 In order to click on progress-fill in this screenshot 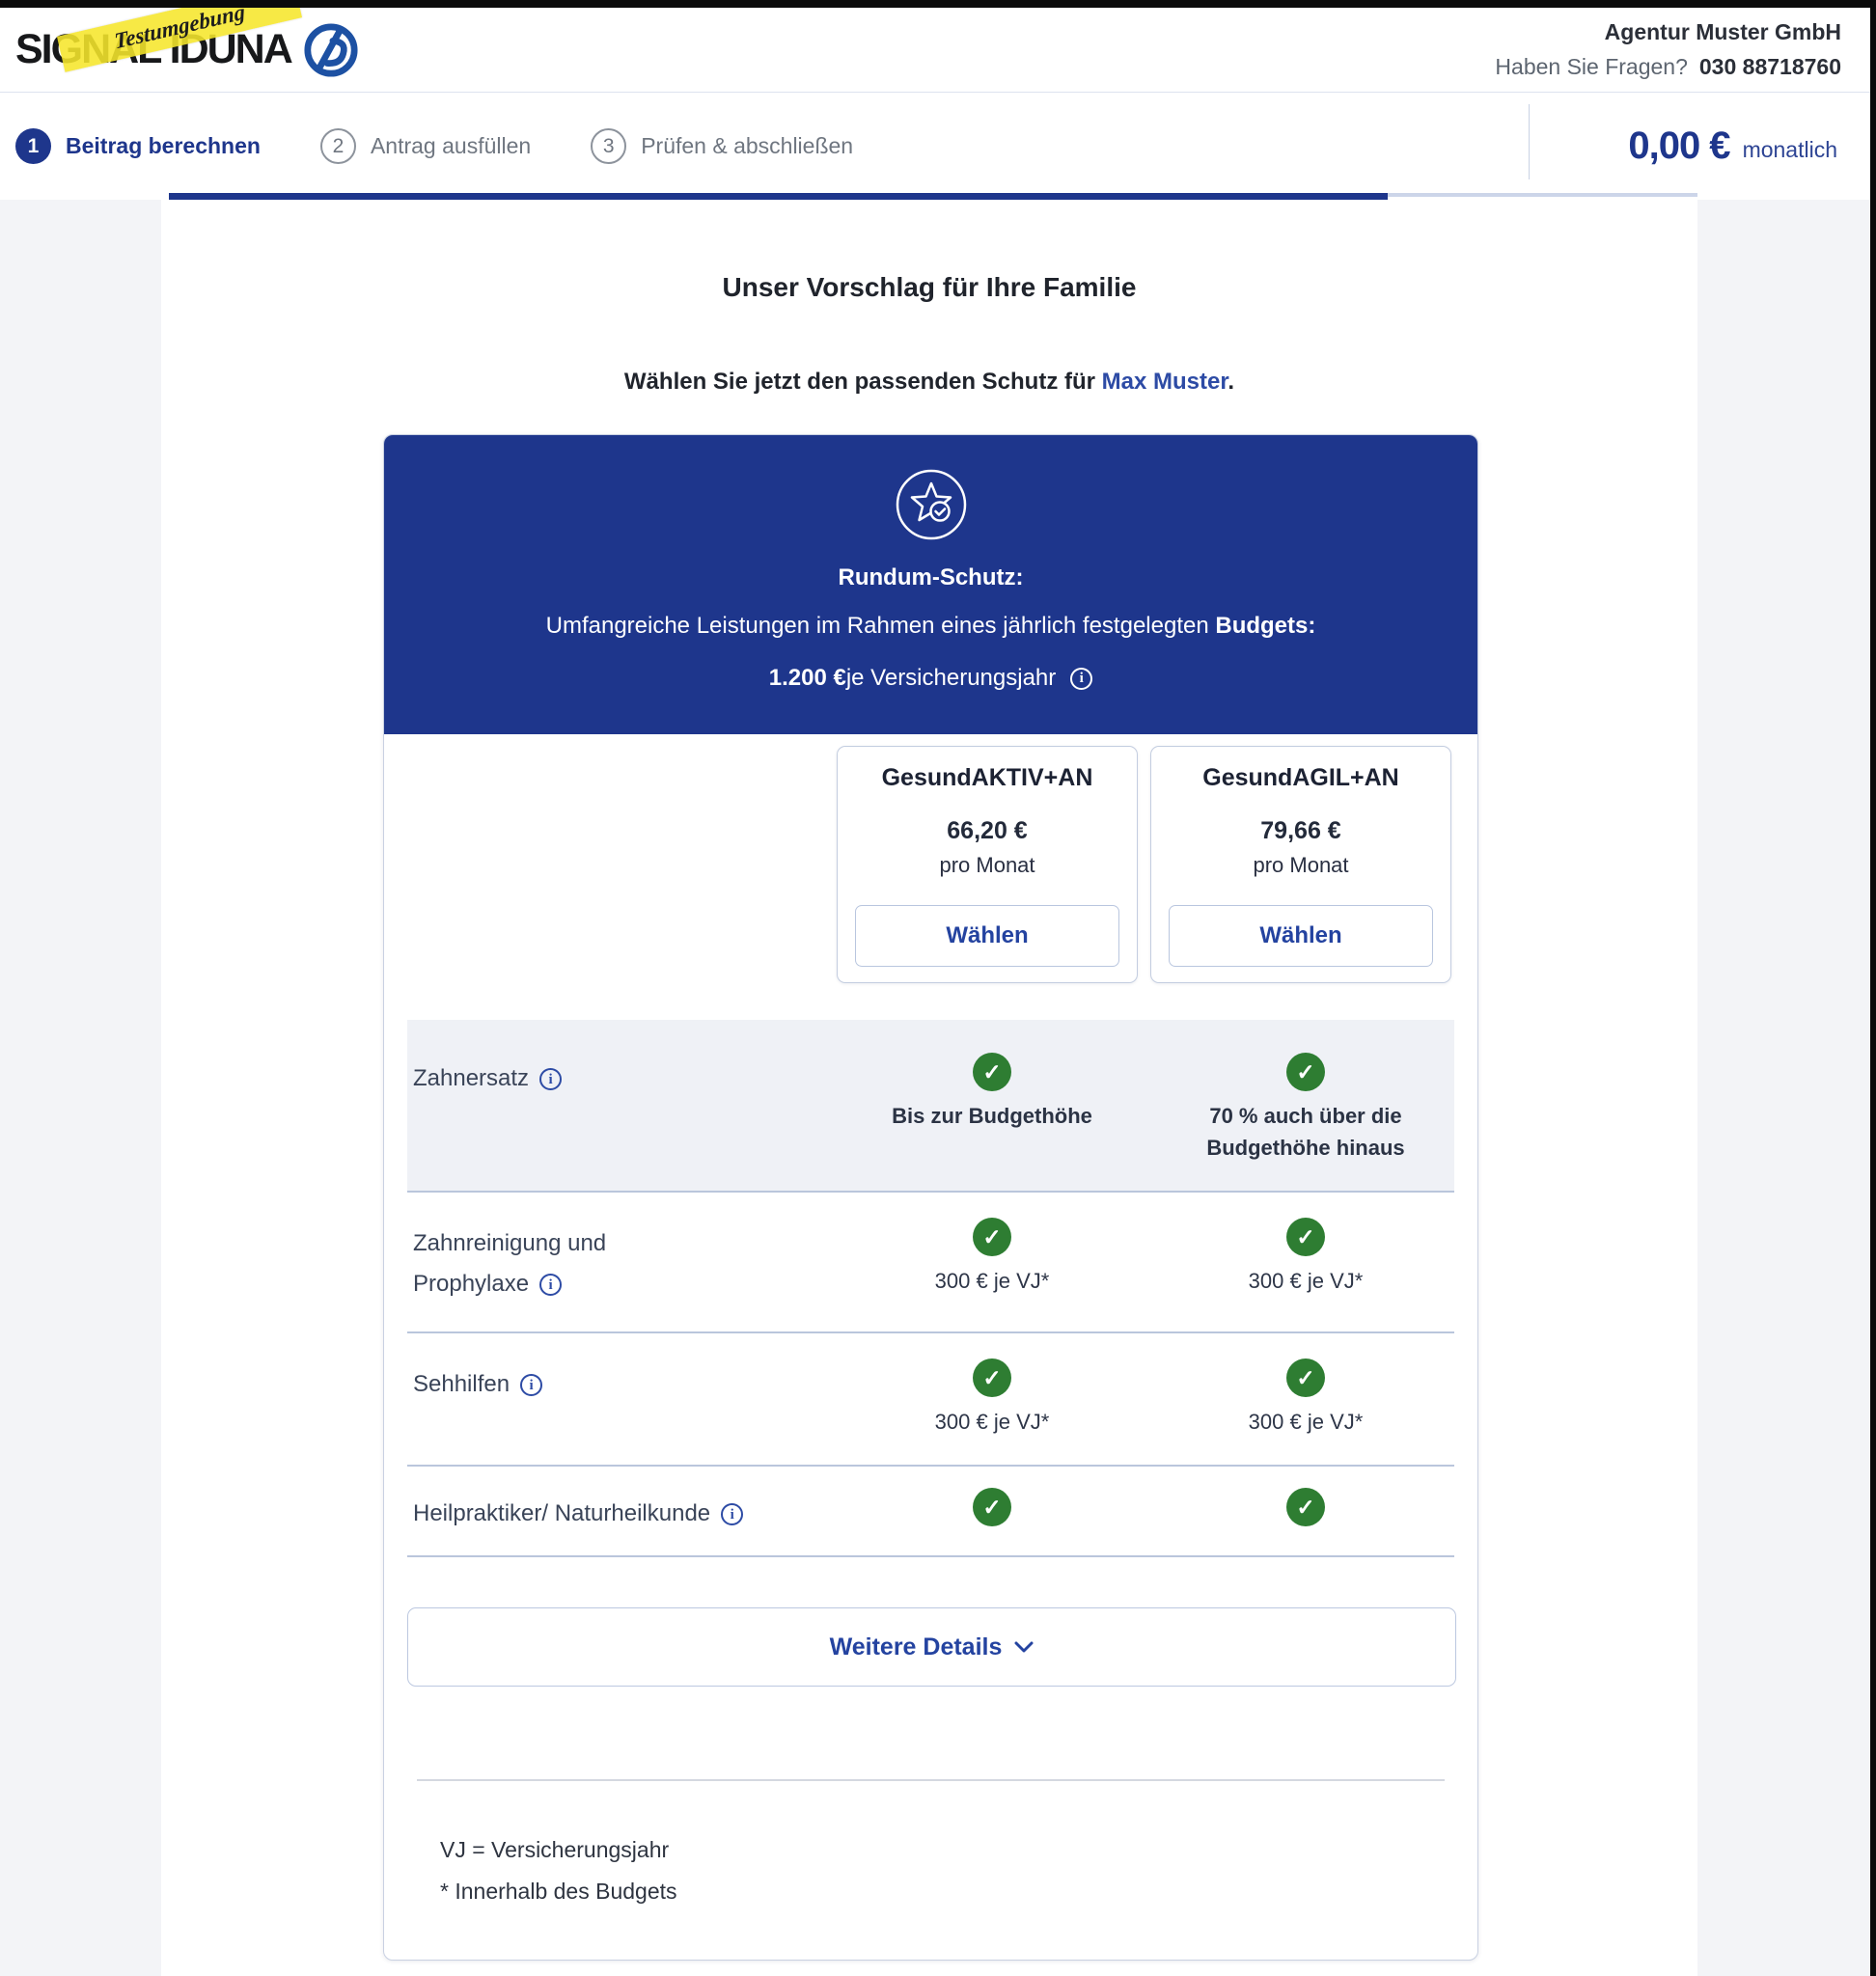, I will do `click(778, 196)`.